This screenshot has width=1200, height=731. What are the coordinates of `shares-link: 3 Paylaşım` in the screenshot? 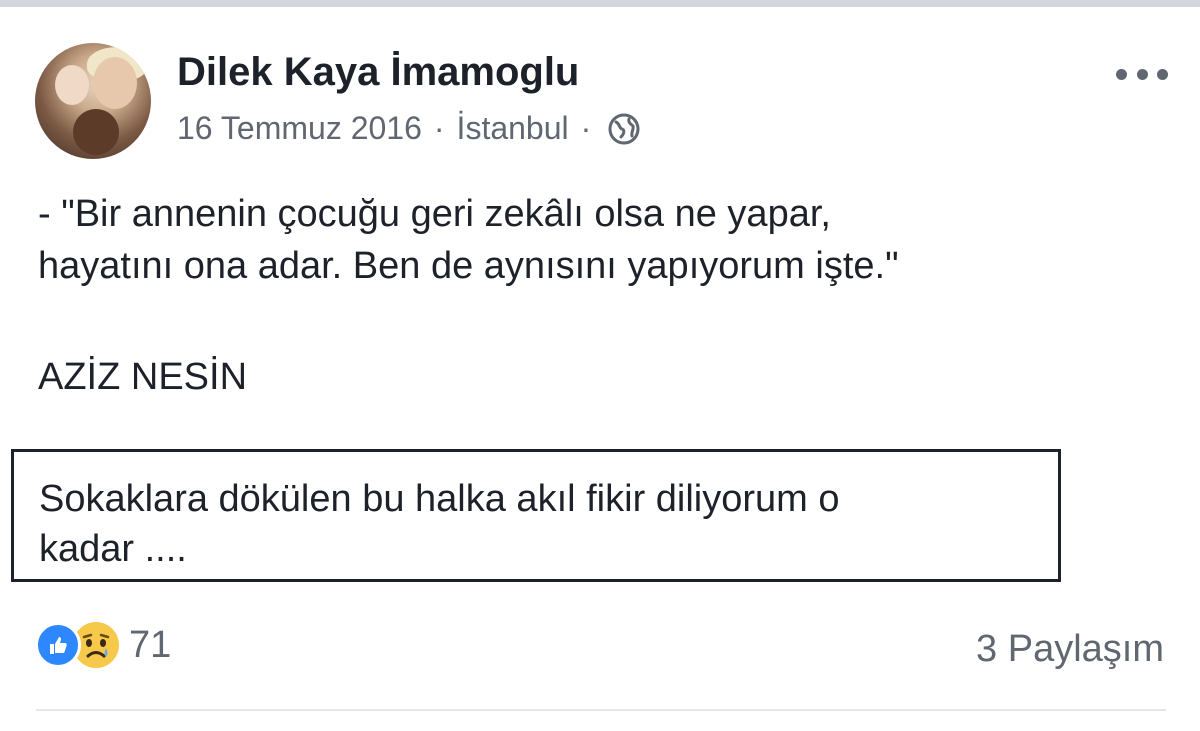 It's located at (1070, 649).